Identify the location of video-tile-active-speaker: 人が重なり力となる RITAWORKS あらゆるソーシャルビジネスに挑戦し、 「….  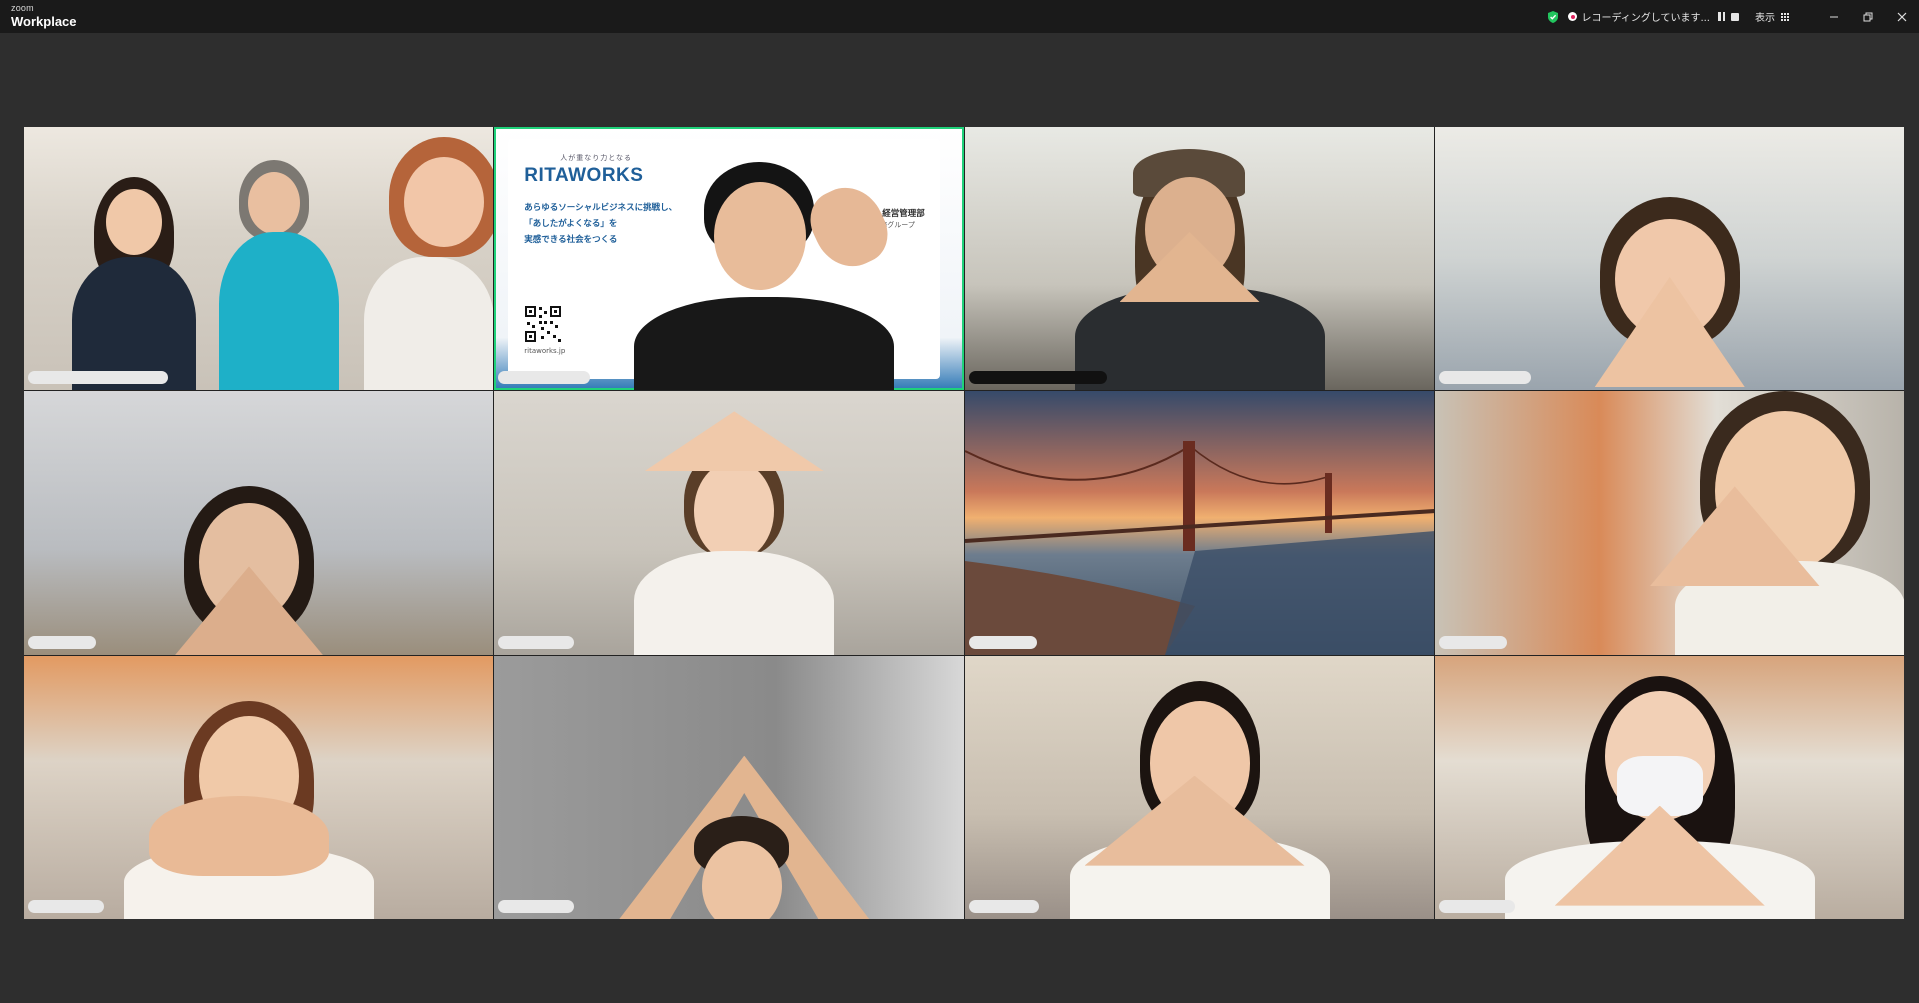
(729, 259).